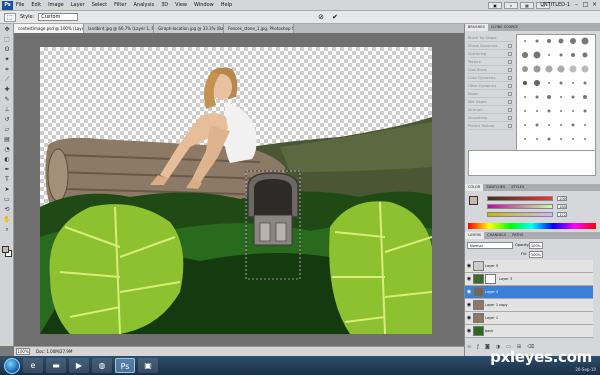 The width and height of the screenshot is (600, 375). Describe the element at coordinates (529, 318) in the screenshot. I see `layer-row: ◉ Layer 1` at that location.